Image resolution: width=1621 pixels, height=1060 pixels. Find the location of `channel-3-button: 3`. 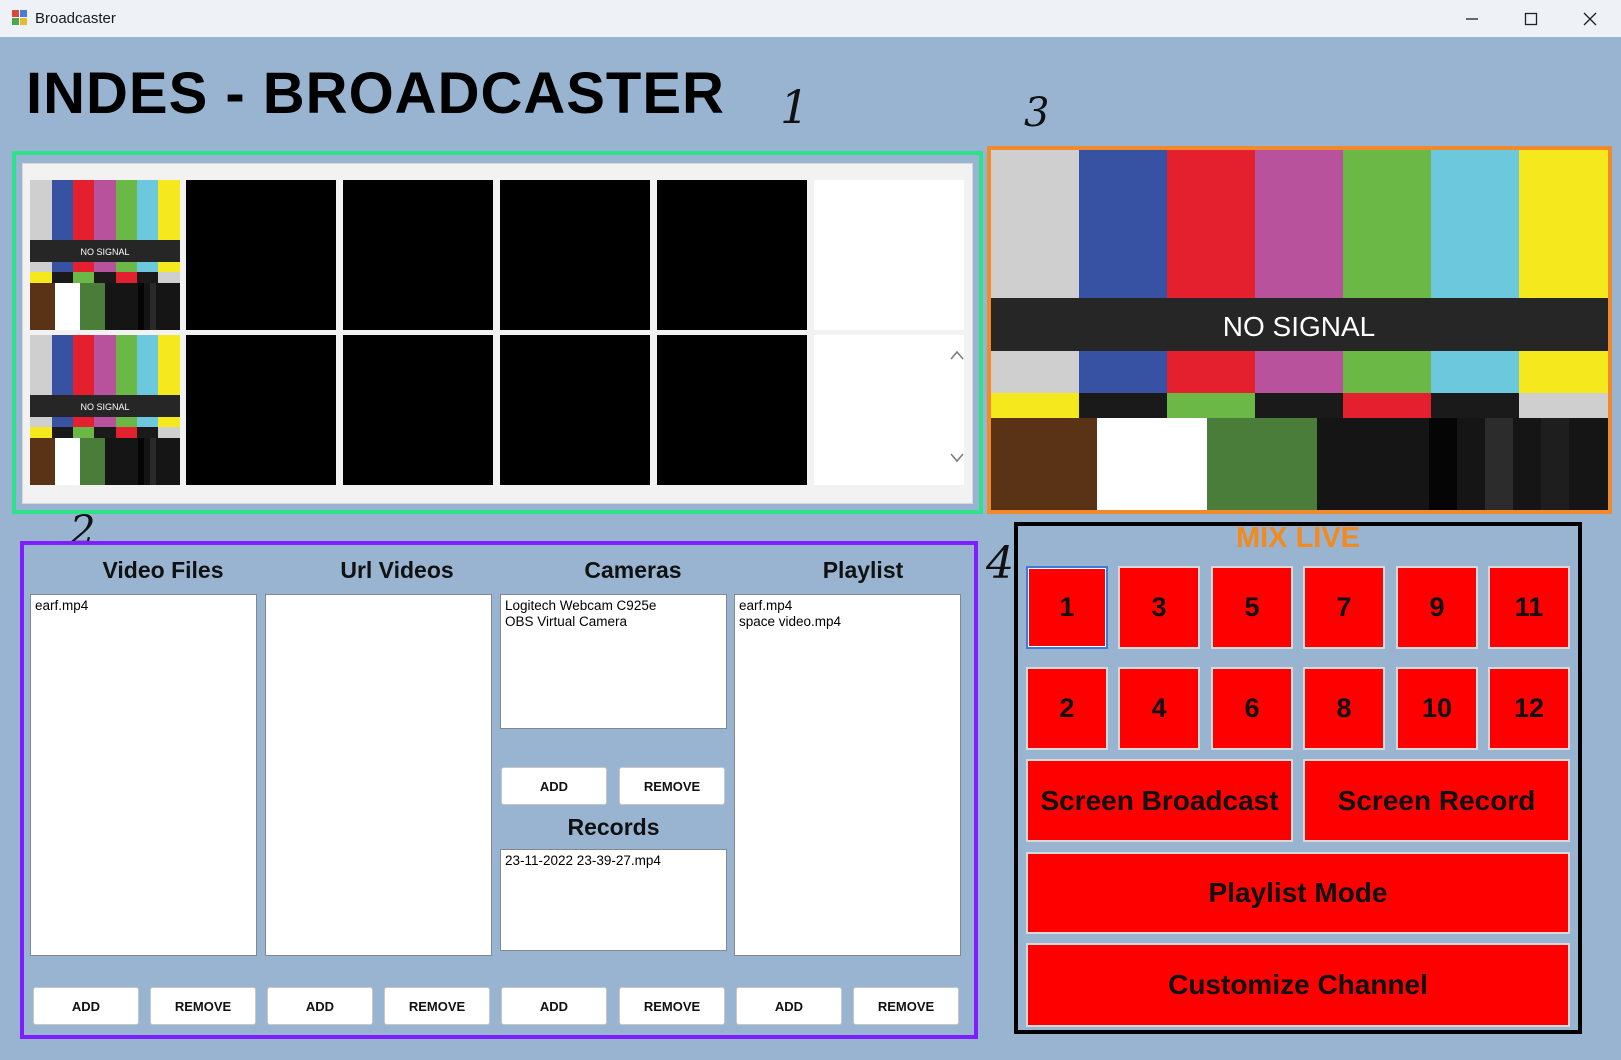

channel-3-button: 3 is located at coordinates (1159, 607).